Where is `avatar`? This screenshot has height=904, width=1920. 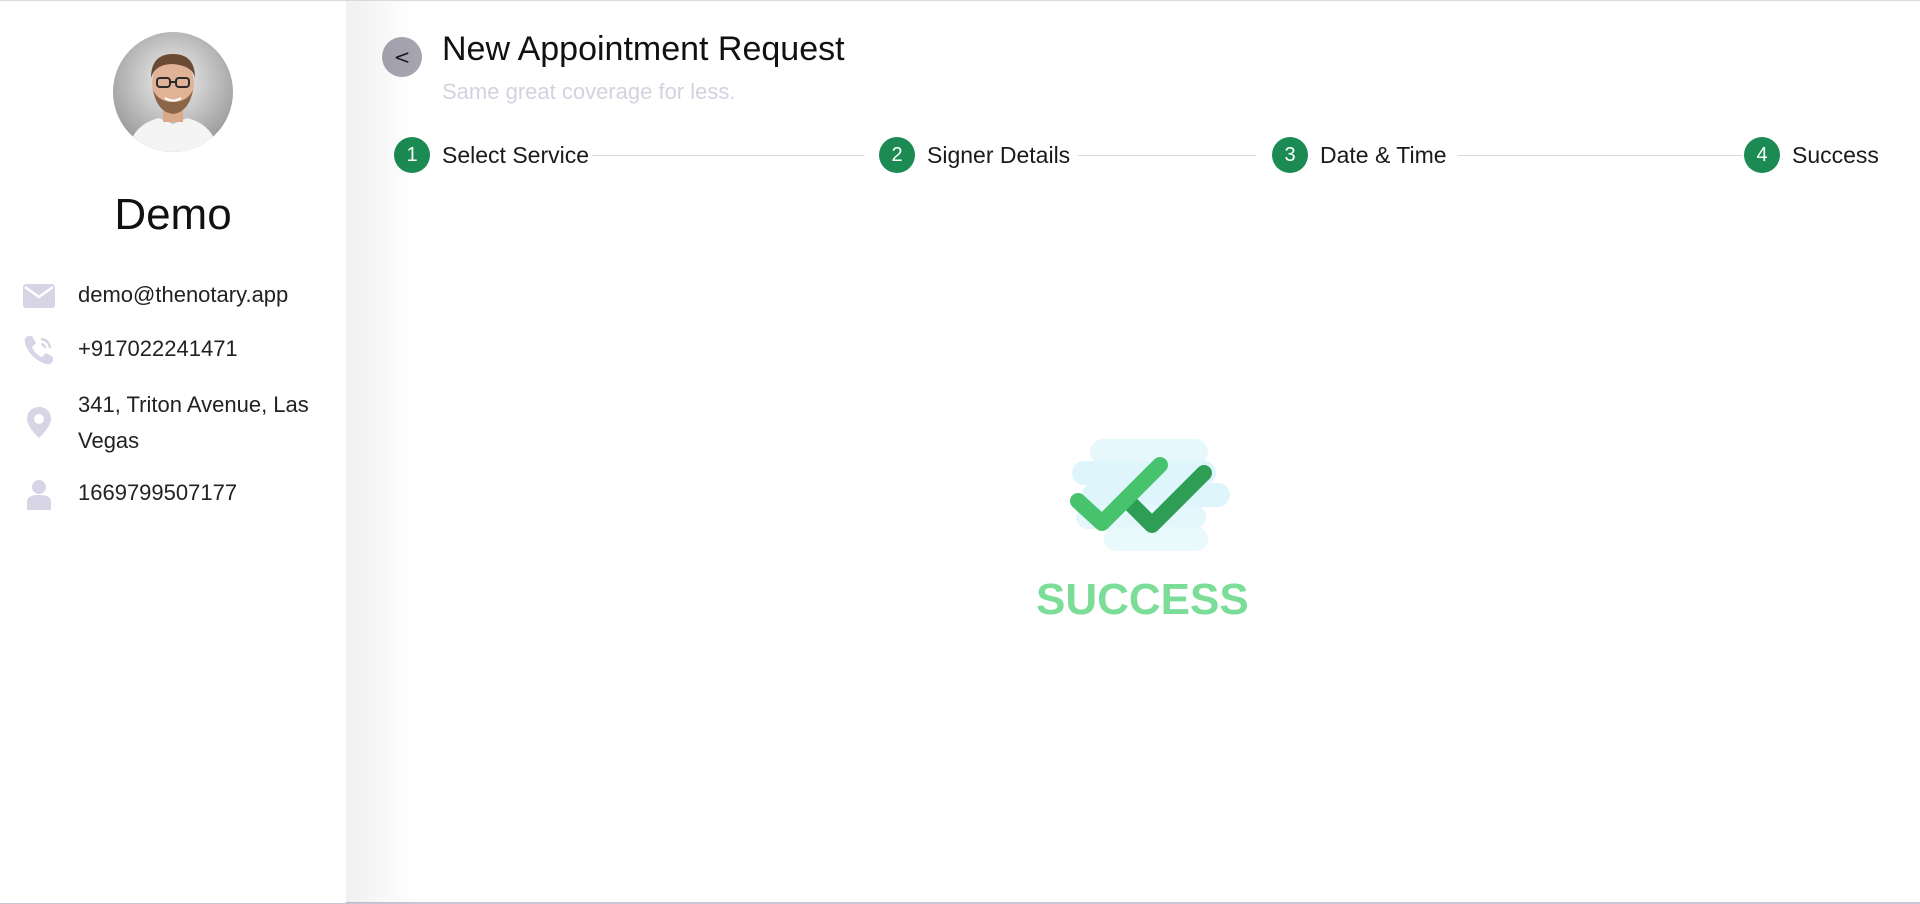 avatar is located at coordinates (173, 92).